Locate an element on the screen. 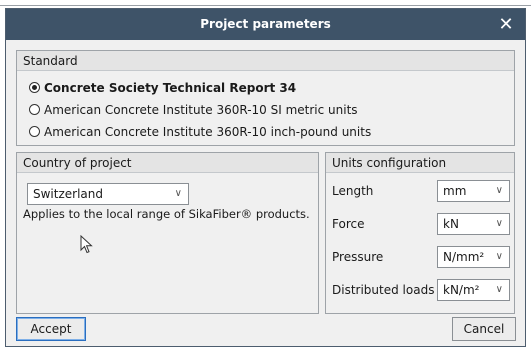  units-select-length: mm ∨ is located at coordinates (473, 191).